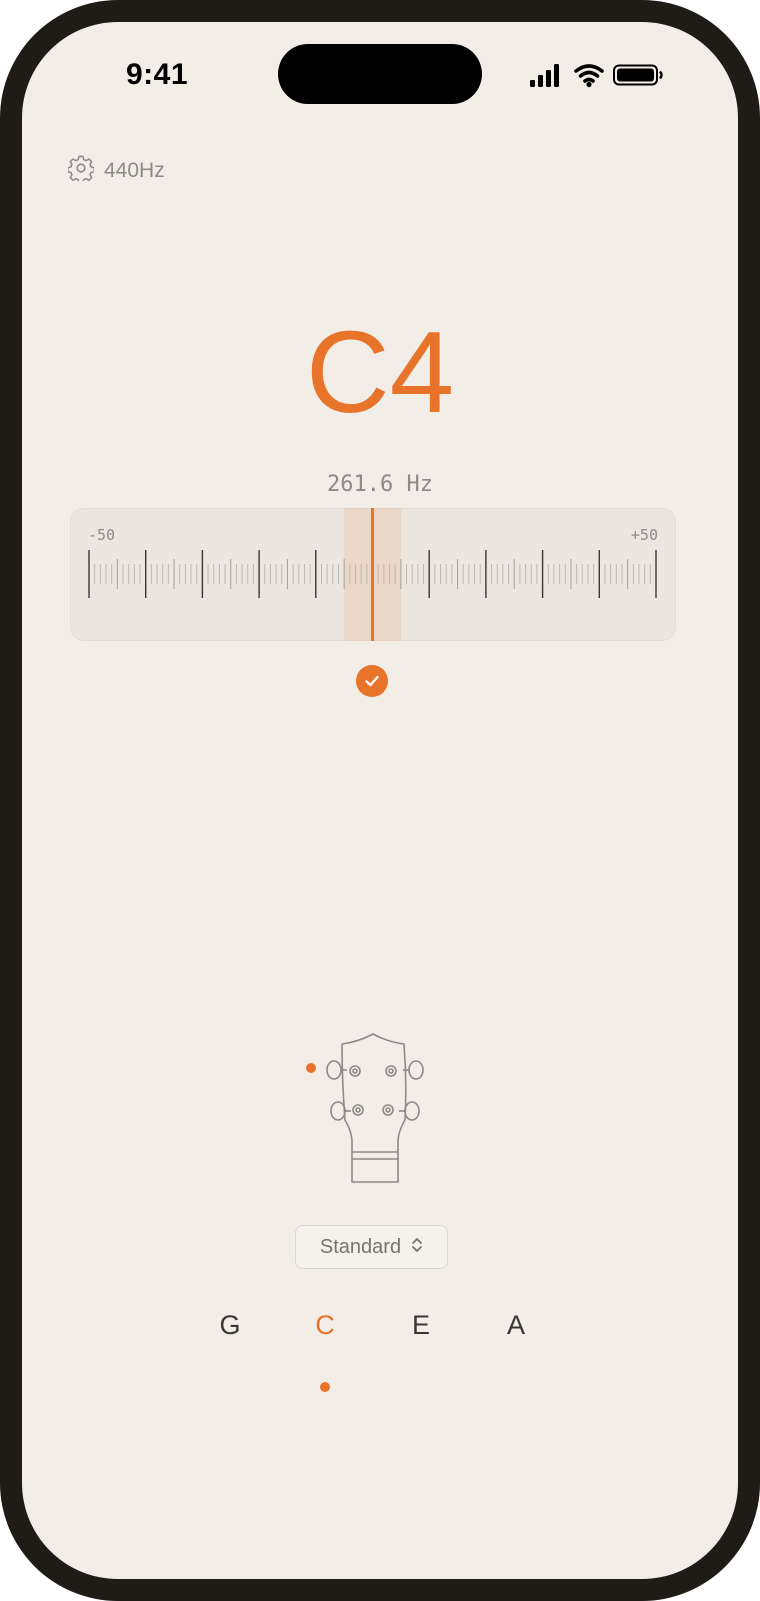 This screenshot has height=1601, width=760. What do you see at coordinates (372, 681) in the screenshot?
I see `in-tune-check-icon` at bounding box center [372, 681].